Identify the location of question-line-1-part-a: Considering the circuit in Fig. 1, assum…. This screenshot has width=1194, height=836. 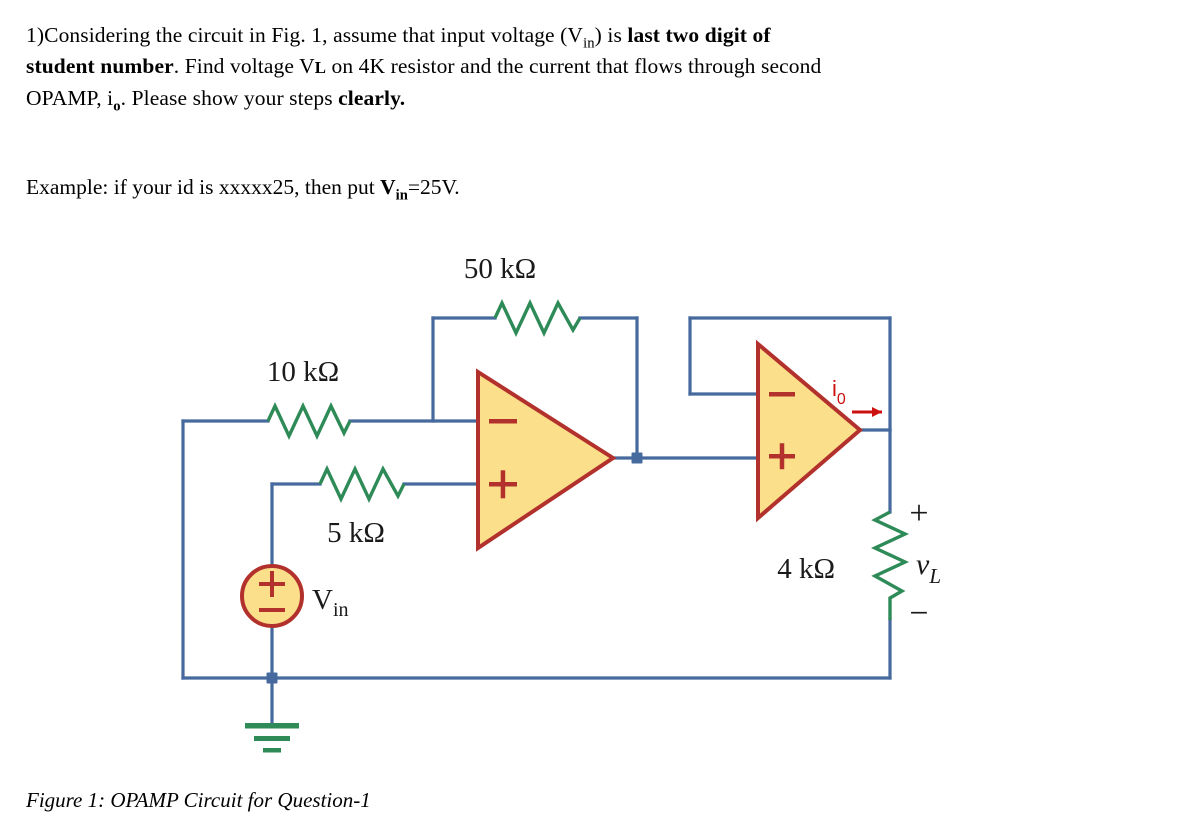
(314, 35).